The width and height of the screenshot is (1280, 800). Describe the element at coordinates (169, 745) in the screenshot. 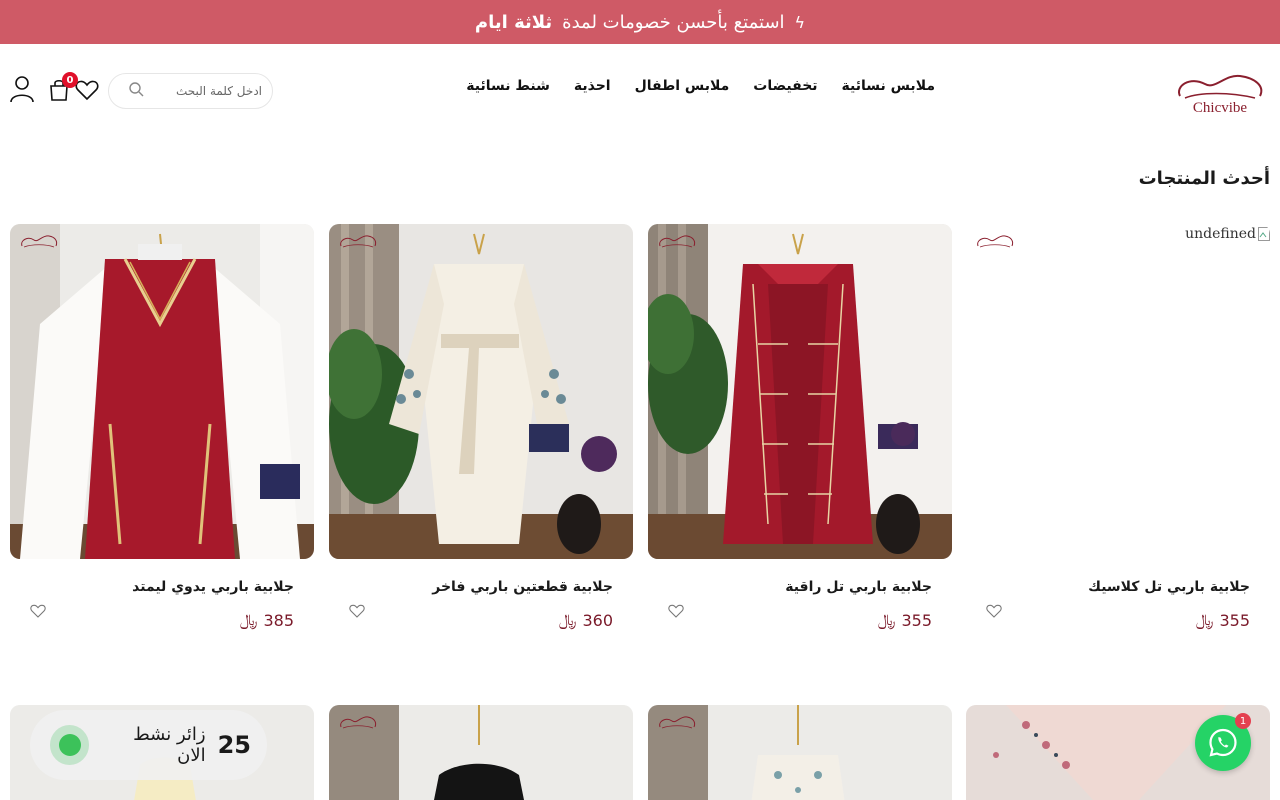

I see `visitors-label: زائر نشط الان` at that location.